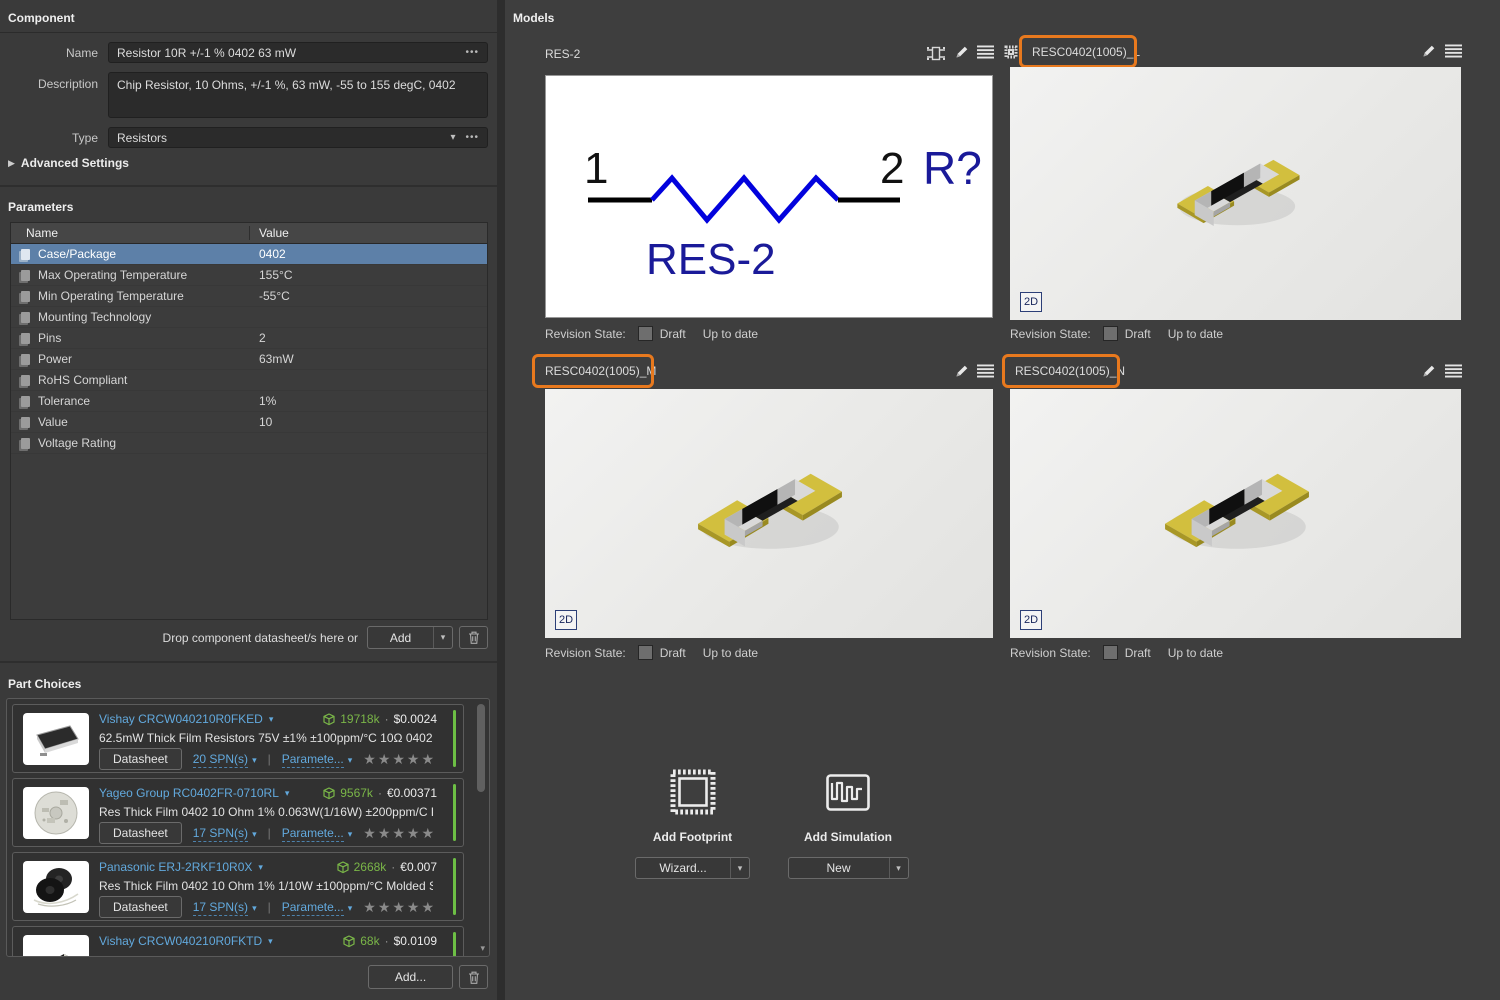 The height and width of the screenshot is (1000, 1500). What do you see at coordinates (50, 338) in the screenshot?
I see `parameter-name: Pins` at bounding box center [50, 338].